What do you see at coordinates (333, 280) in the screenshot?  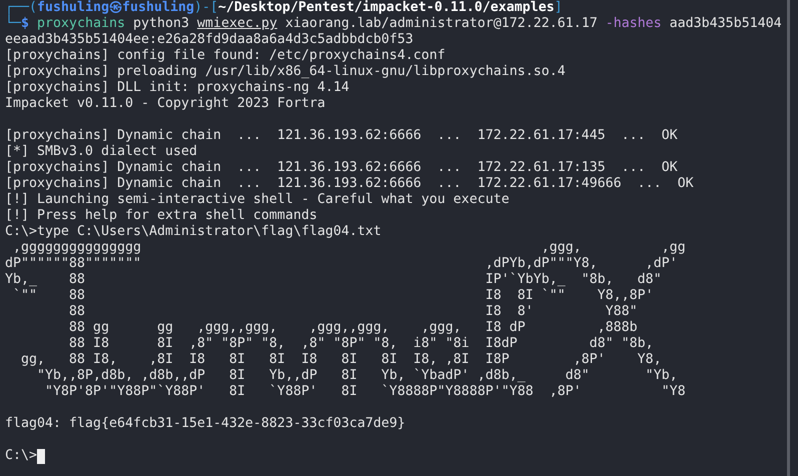 I see `ascii-art-line: Yb,_ 88 IP'`YbYb,_ "8b, d8"` at bounding box center [333, 280].